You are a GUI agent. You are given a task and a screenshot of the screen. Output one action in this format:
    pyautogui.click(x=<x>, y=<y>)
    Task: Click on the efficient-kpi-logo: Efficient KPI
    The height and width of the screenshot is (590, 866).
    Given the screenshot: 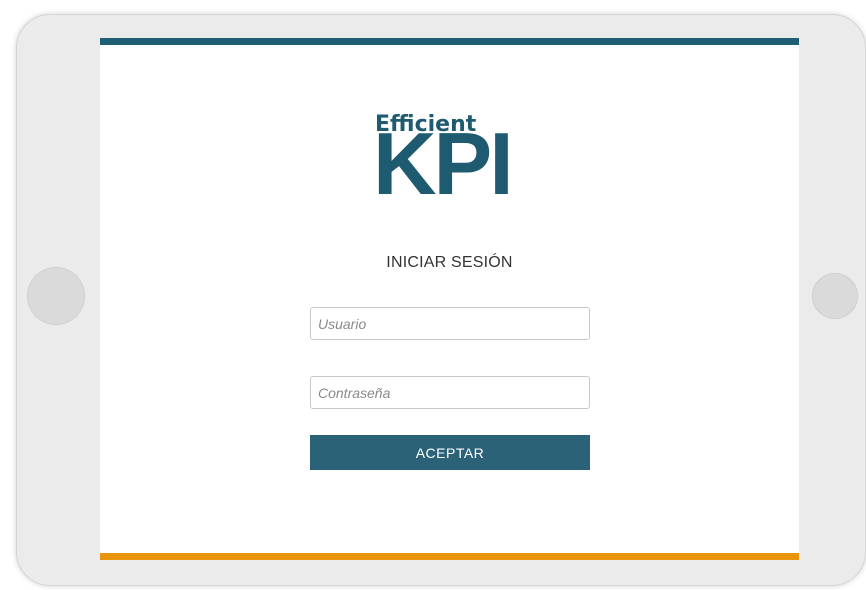 What is the action you would take?
    pyautogui.click(x=454, y=162)
    